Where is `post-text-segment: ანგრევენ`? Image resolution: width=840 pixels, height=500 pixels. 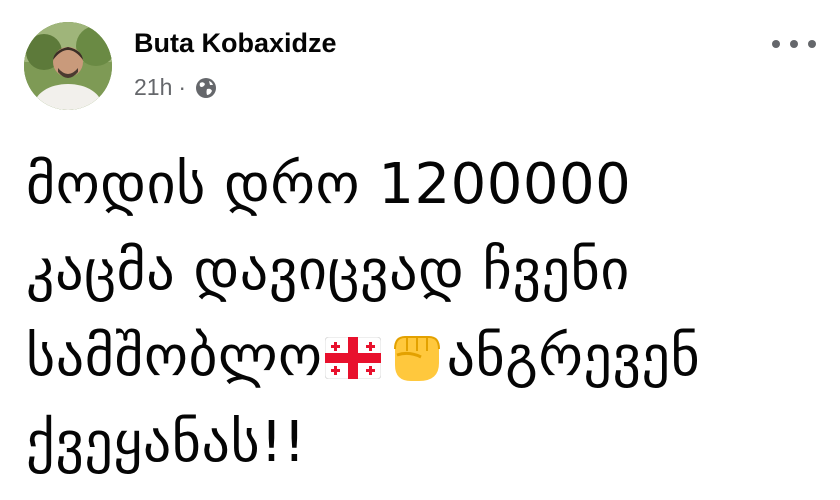
post-text-segment: ანგრევენ is located at coordinates (573, 356).